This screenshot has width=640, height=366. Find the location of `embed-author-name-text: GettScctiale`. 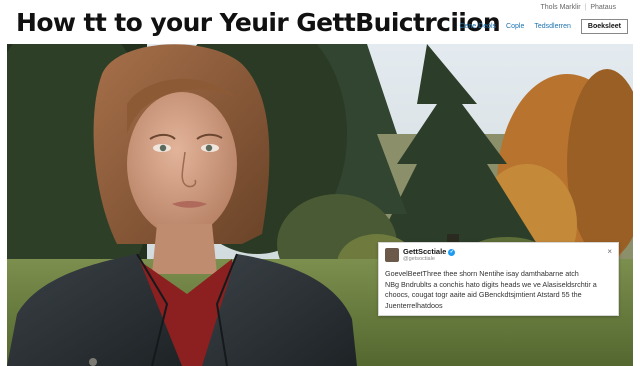

embed-author-name-text: GettScctiale is located at coordinates (425, 251).